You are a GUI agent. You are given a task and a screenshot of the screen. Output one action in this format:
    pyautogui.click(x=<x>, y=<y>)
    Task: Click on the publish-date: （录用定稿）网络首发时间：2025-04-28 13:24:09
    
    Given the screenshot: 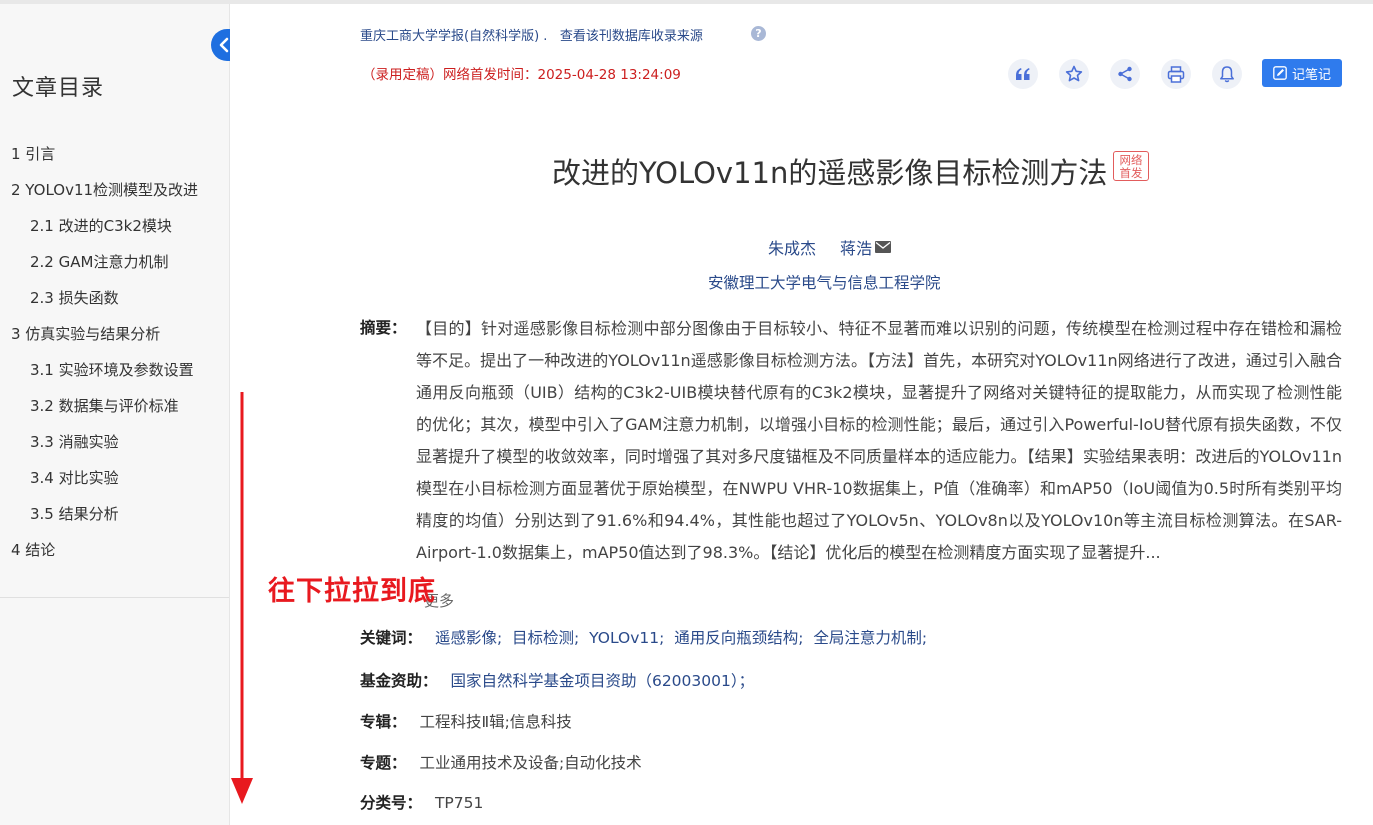 What is the action you would take?
    pyautogui.click(x=521, y=75)
    